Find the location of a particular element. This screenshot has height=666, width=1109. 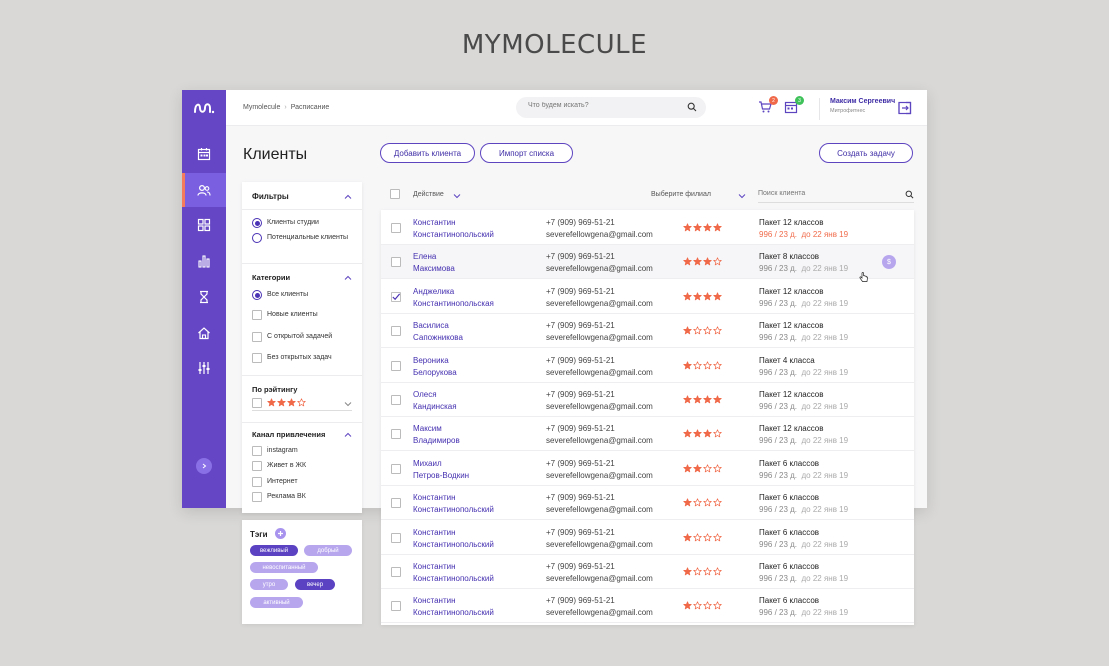

cart-button: 2 is located at coordinates (768, 106).